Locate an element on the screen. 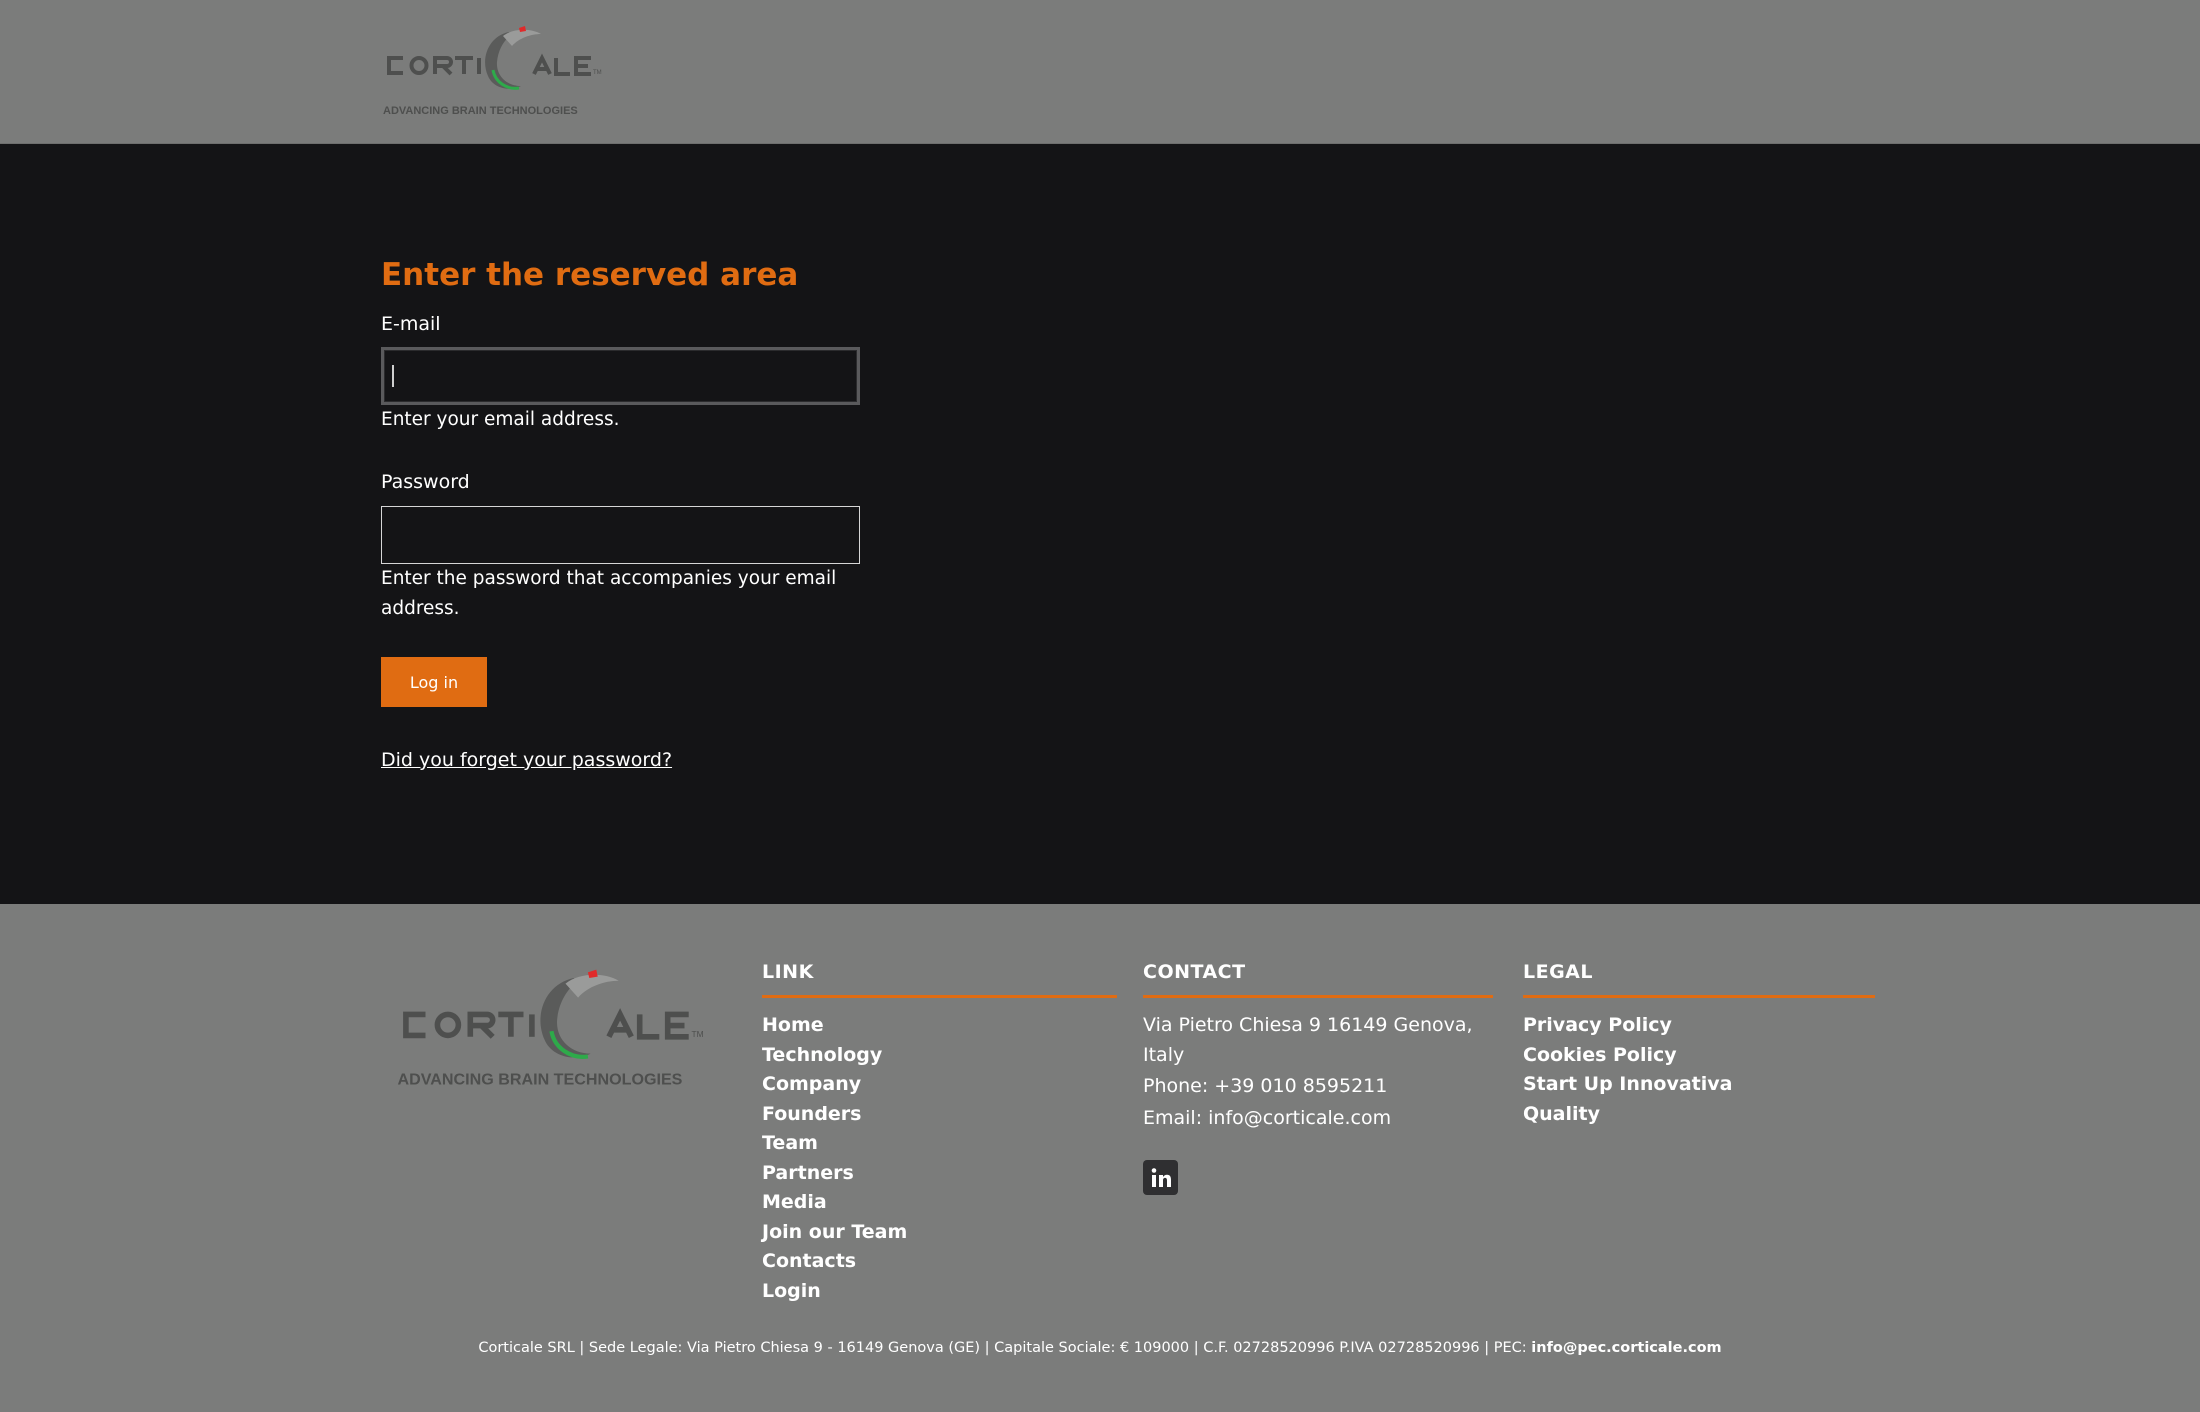 This screenshot has height=1412, width=2200. footer-link-contacts: Contacts is located at coordinates (939, 1262).